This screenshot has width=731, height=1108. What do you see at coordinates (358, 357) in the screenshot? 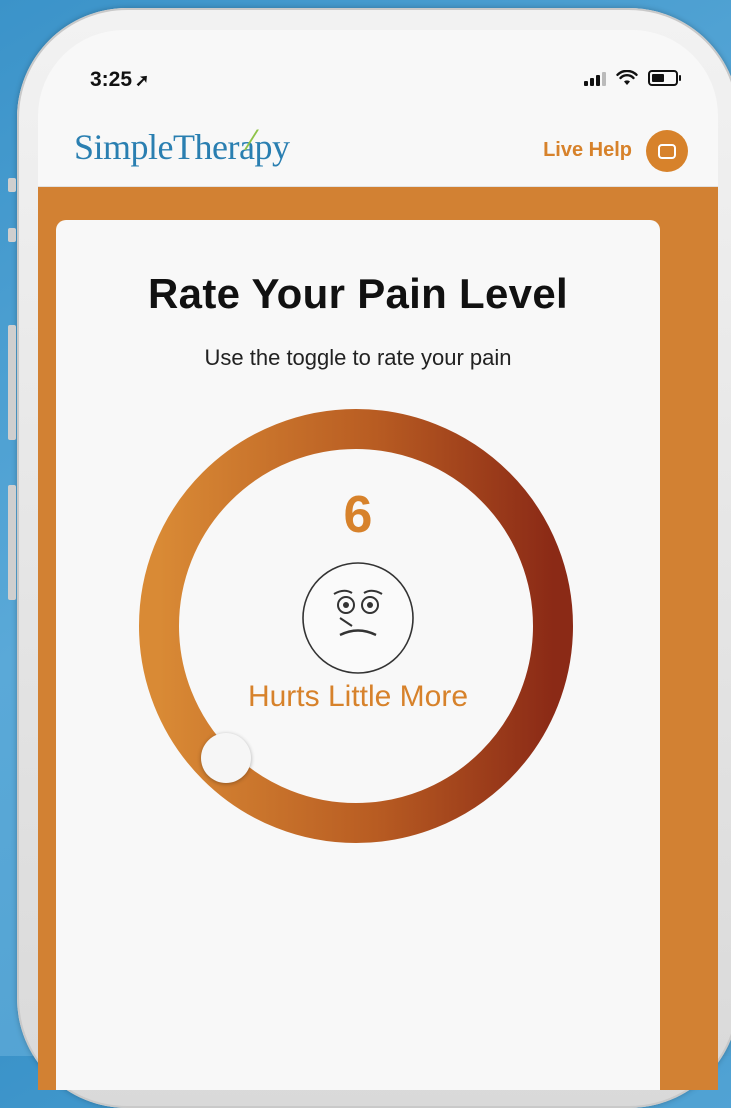
I see `page-subtitle: Use the toggle to rate your pain` at bounding box center [358, 357].